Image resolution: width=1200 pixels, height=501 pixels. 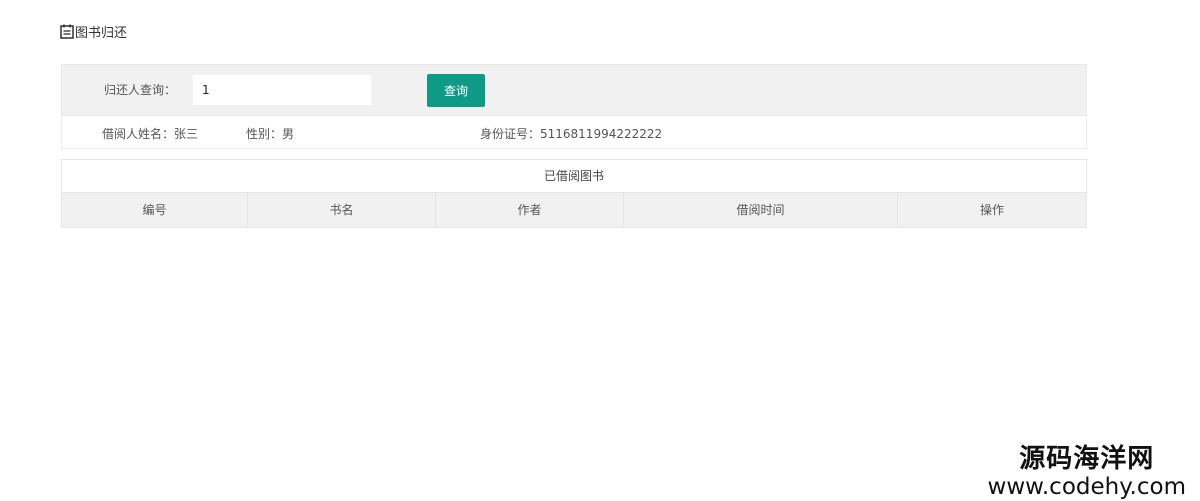 I want to click on column-header-action: 操作, so click(x=991, y=210).